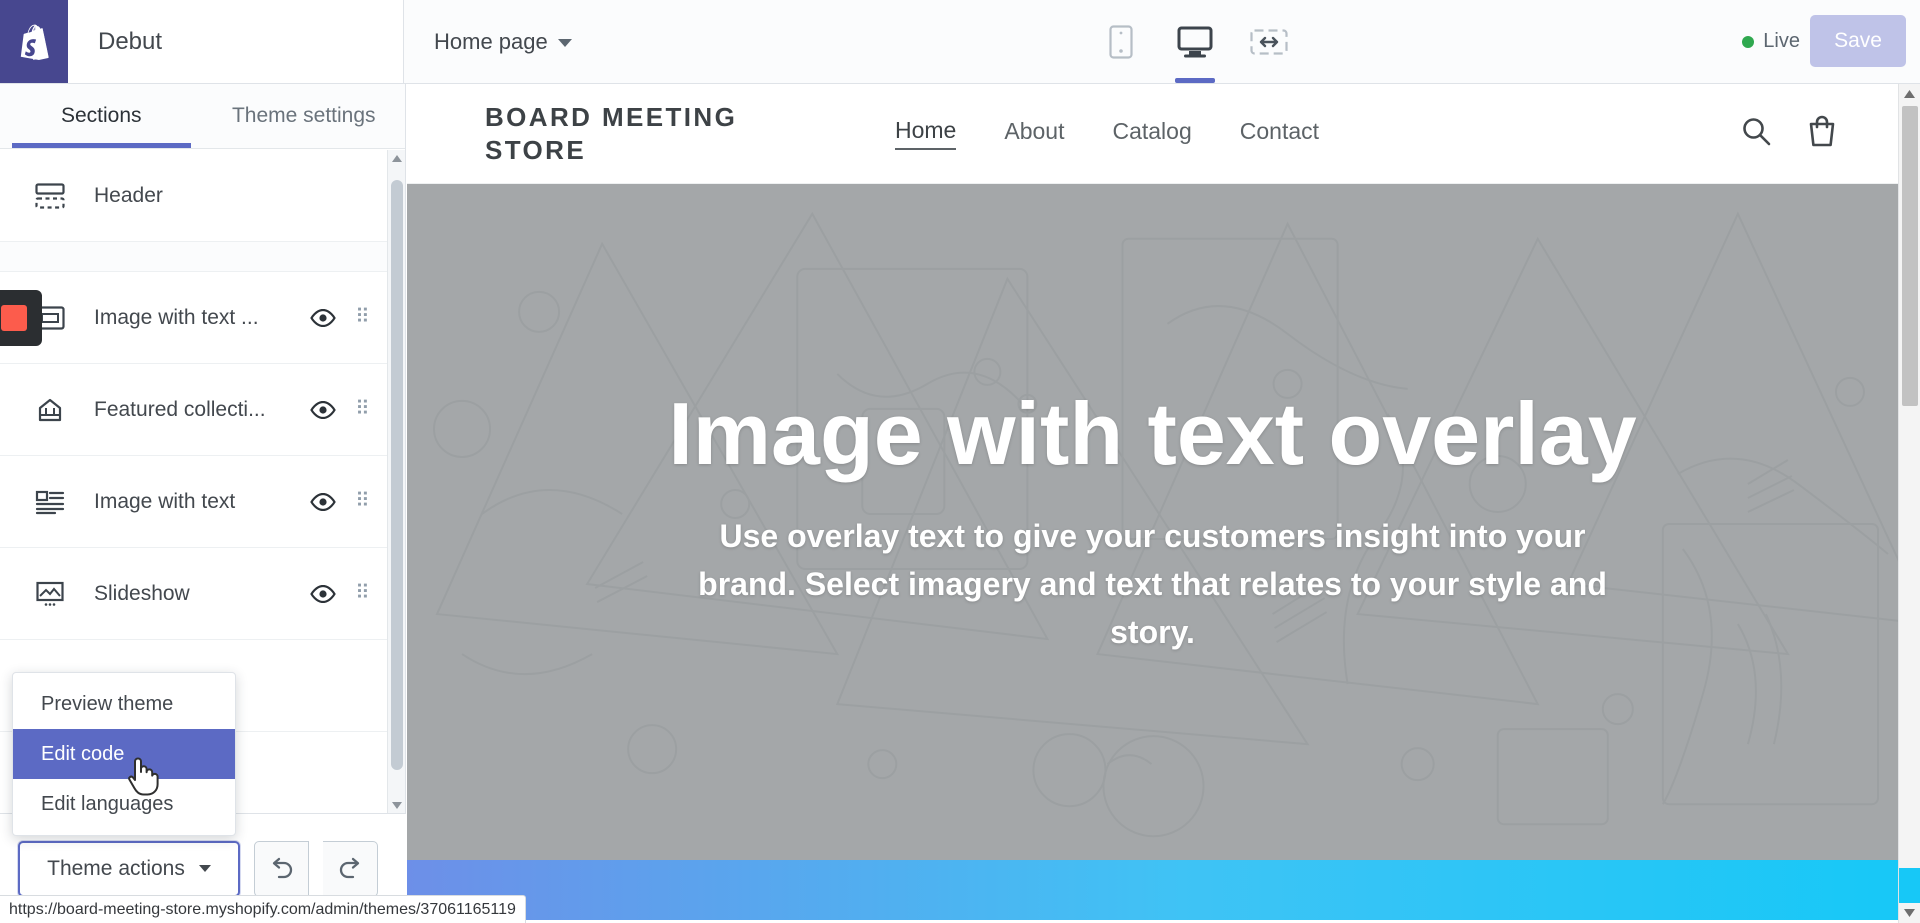 Image resolution: width=1920 pixels, height=923 pixels. Describe the element at coordinates (960, 42) in the screenshot. I see `top-bar: Debut Home page Live Save` at that location.